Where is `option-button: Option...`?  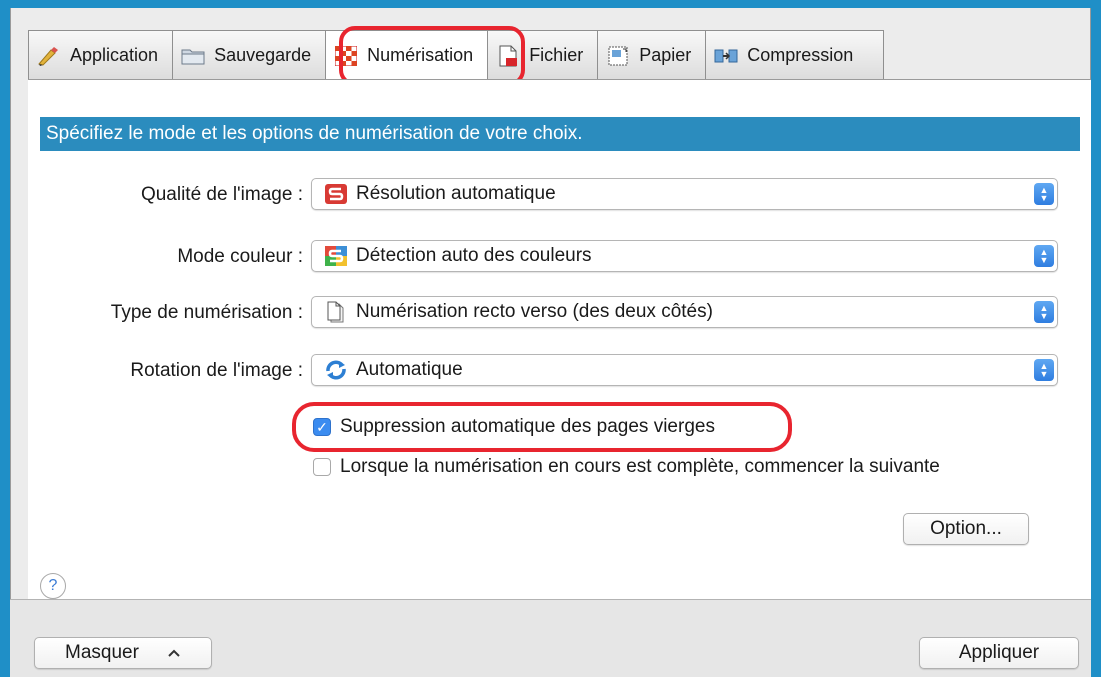 option-button: Option... is located at coordinates (966, 529).